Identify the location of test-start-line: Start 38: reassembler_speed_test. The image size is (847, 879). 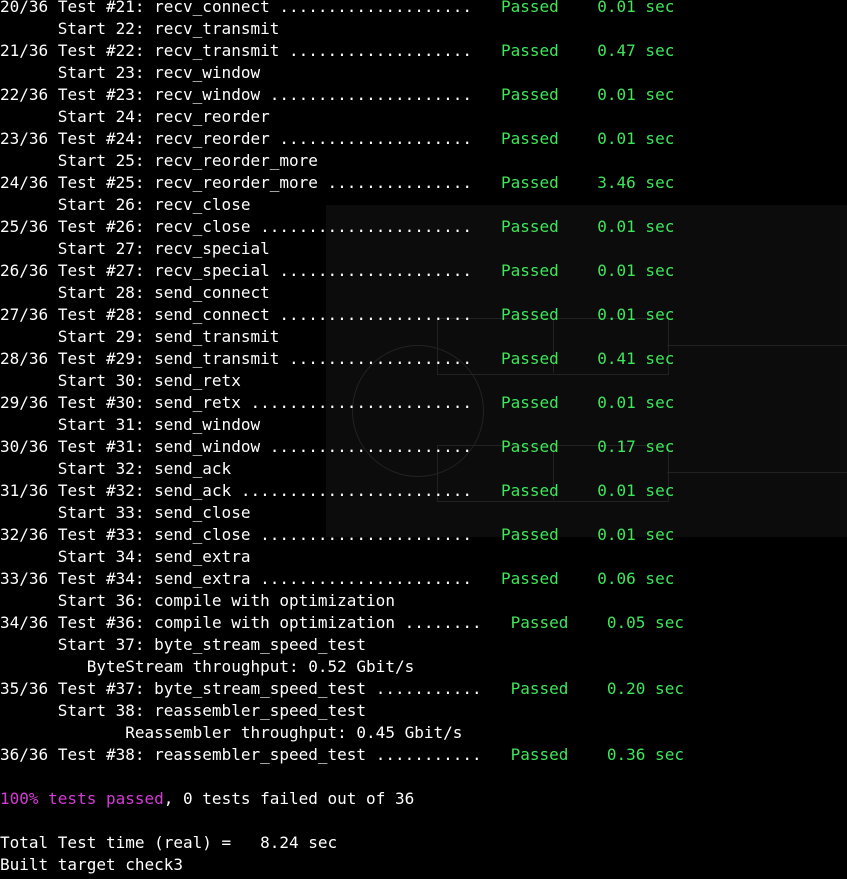
(423, 711).